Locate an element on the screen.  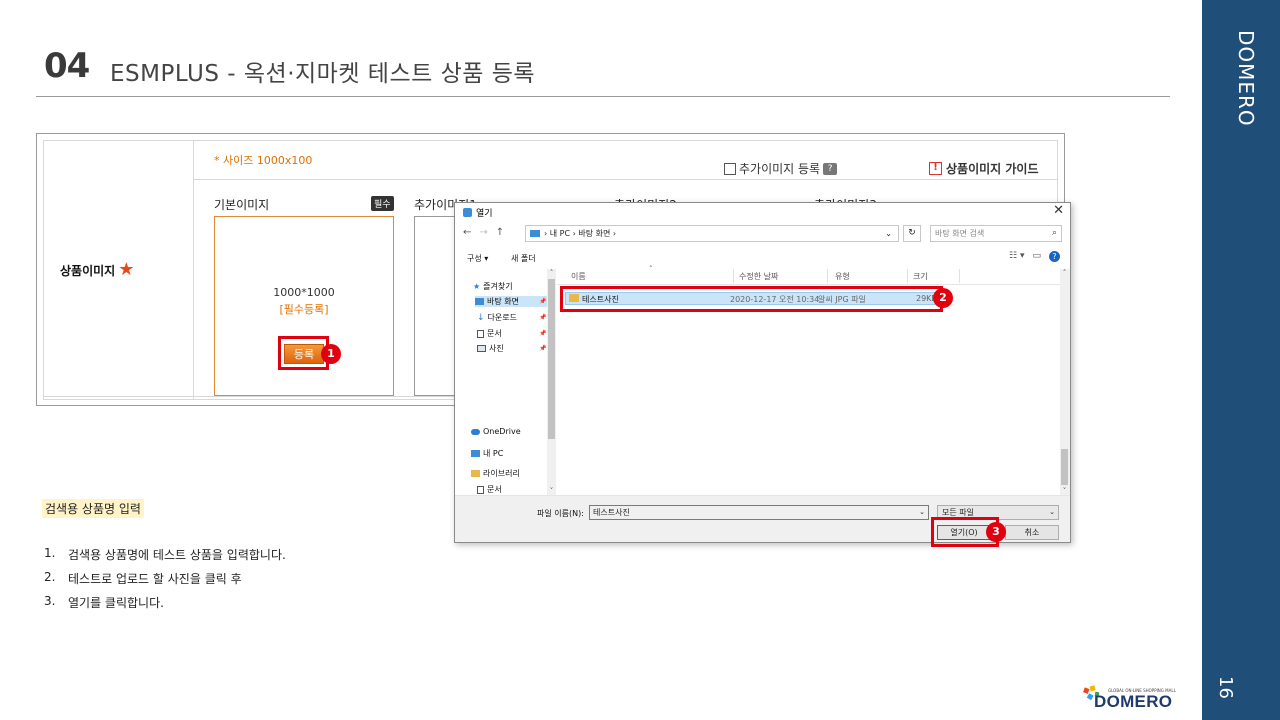
view-controls: ☷ ▾ ▭ ? is located at coordinates (1034, 256).